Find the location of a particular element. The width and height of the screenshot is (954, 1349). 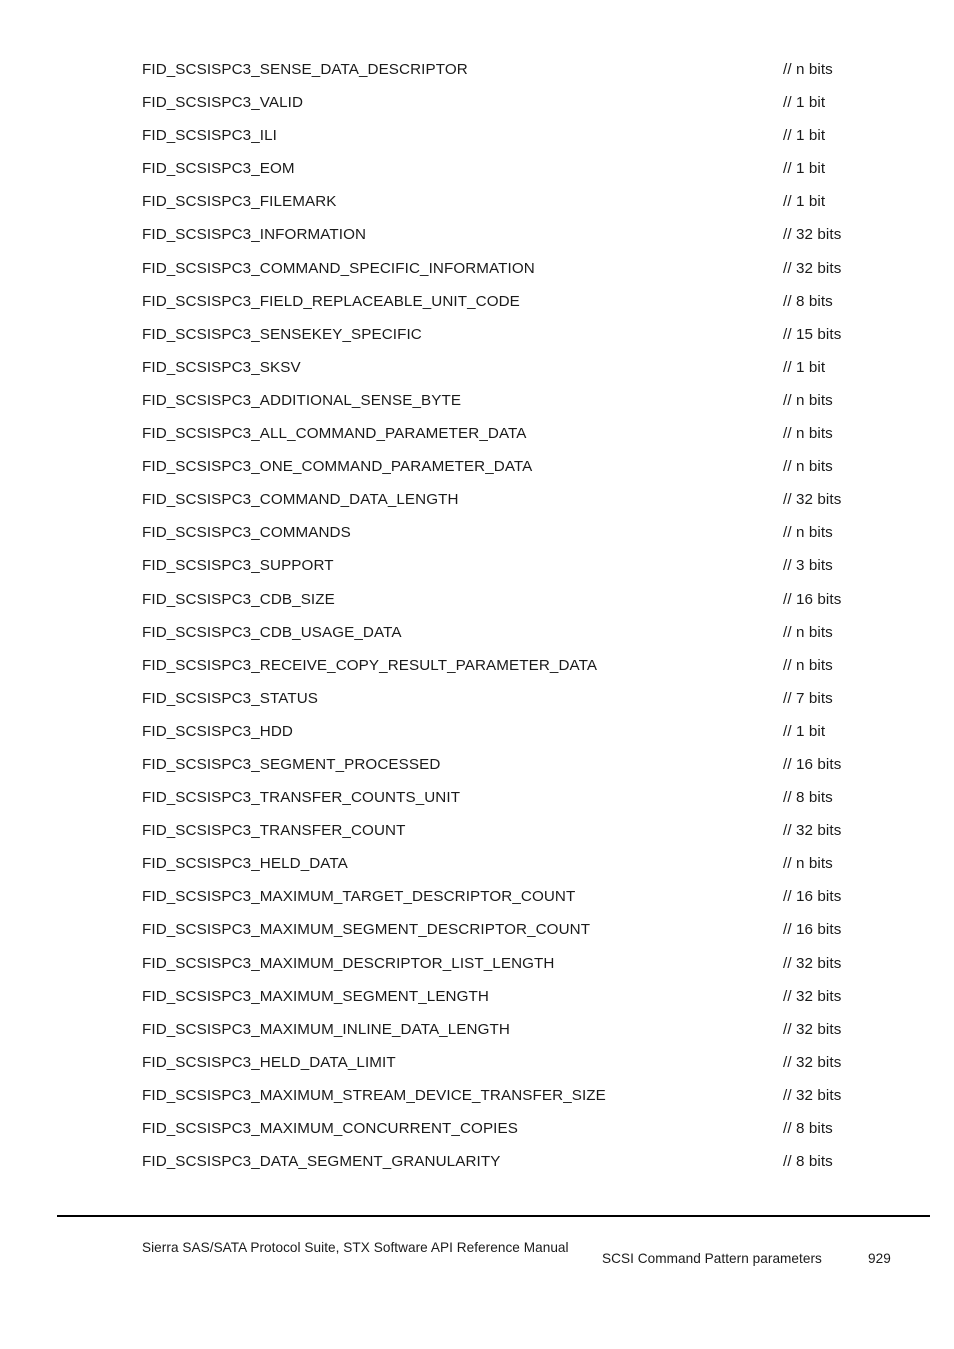

constant-name: FID_SCSISPC3_MAXIMUM_CONCURRENT_COPIES is located at coordinates (330, 1128).